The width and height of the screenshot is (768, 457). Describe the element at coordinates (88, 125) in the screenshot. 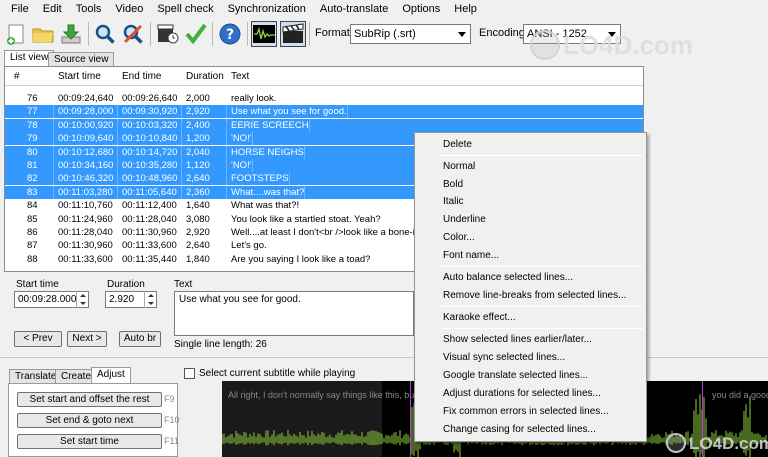

I see `cell-start: 00:10:00,920` at that location.